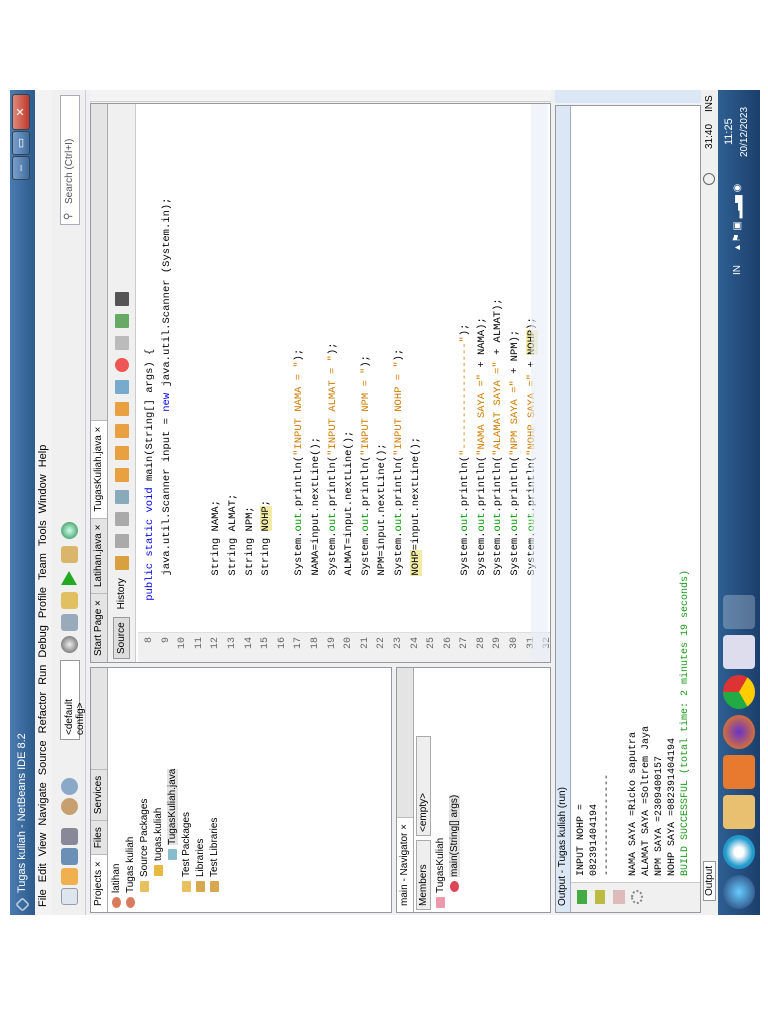  I want to click on settings-icon, so click(637, 897).